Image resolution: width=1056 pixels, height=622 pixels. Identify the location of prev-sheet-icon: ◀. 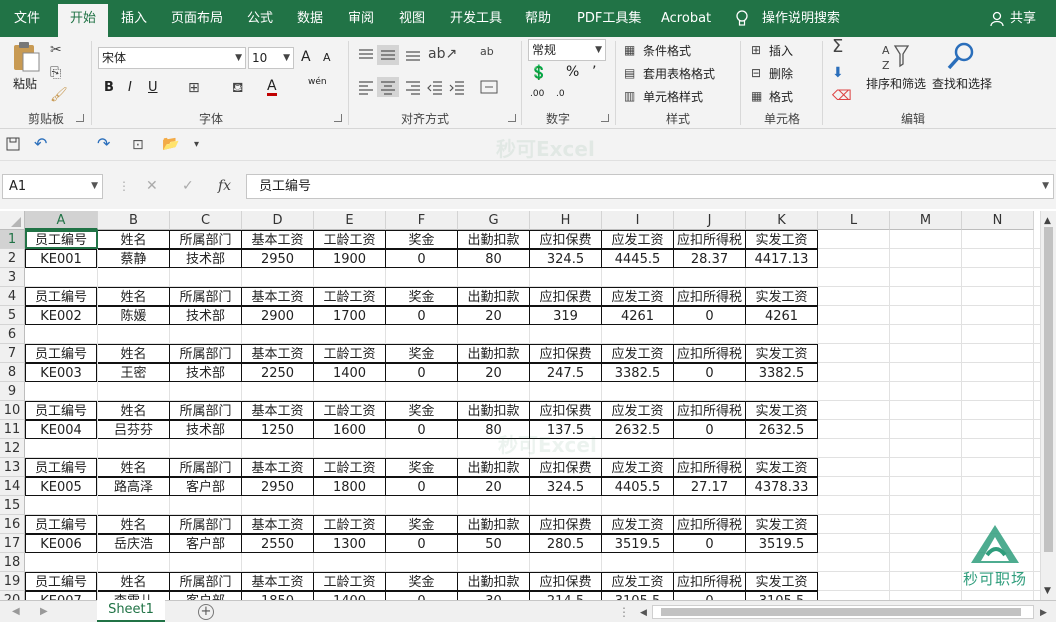
(16, 612).